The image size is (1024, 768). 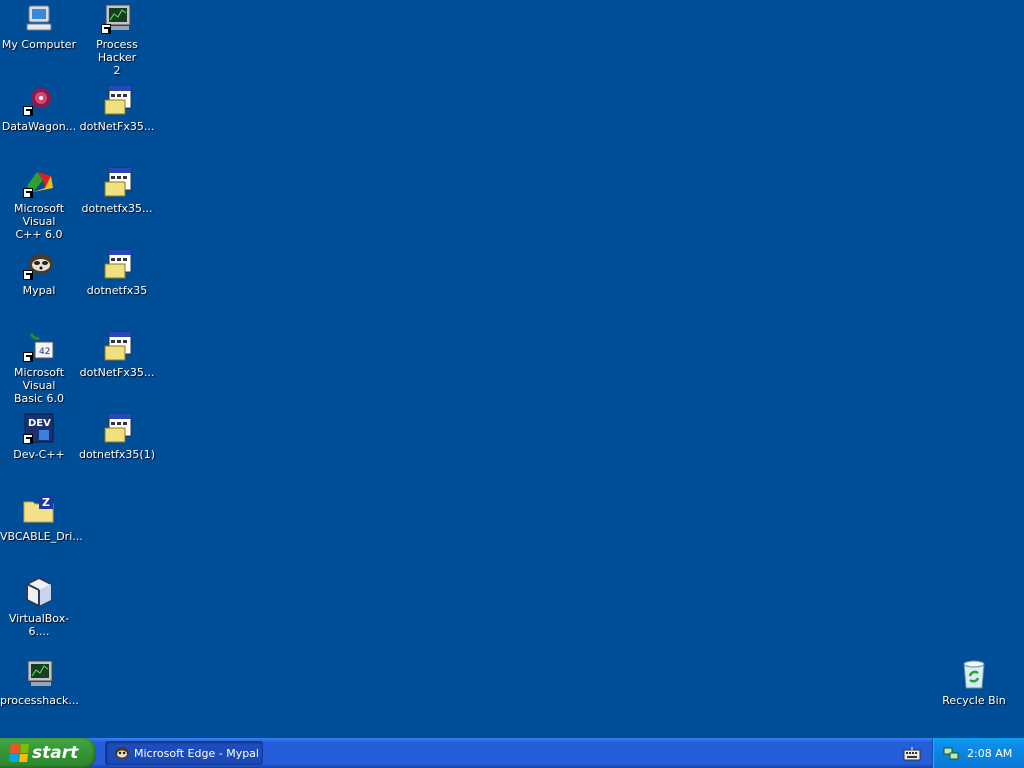 I want to click on zip-folder-icon: Z, so click(x=39, y=510).